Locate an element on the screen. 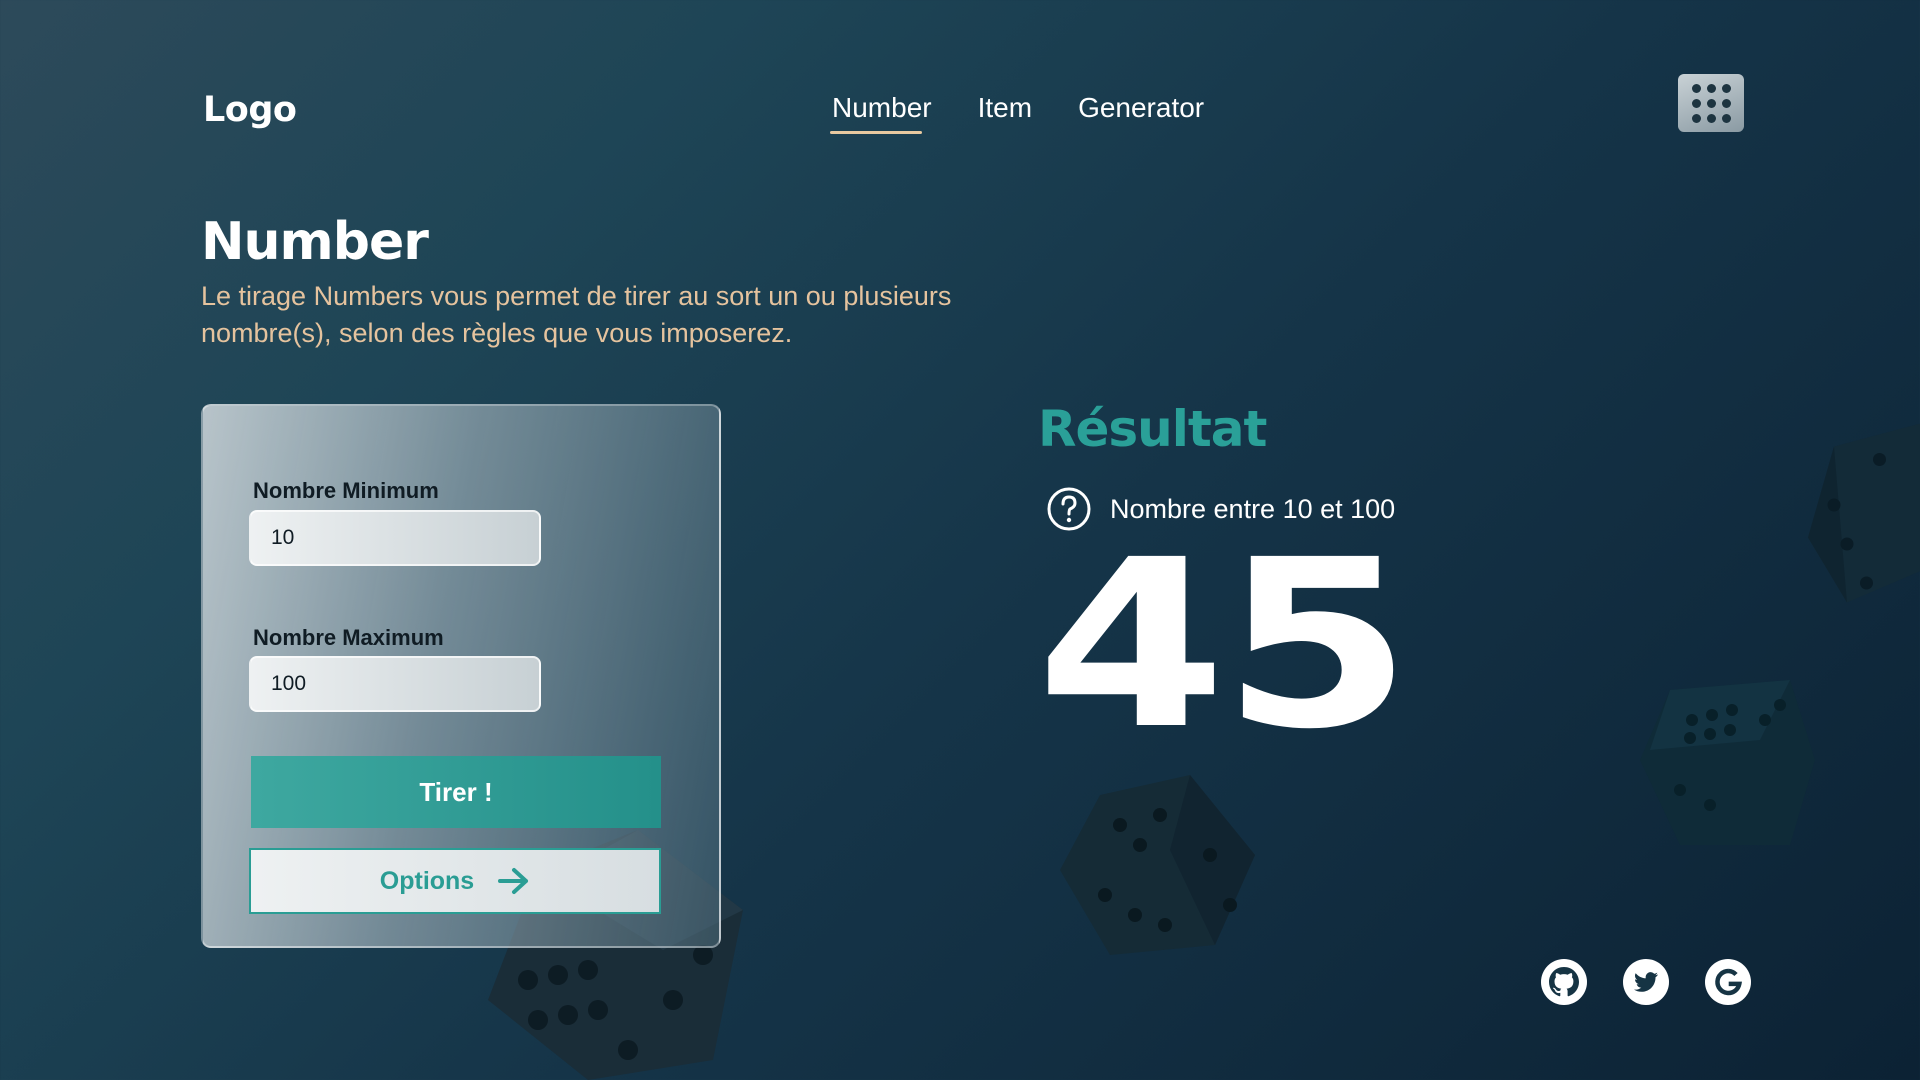 The image size is (1920, 1080). github-icon is located at coordinates (1564, 982).